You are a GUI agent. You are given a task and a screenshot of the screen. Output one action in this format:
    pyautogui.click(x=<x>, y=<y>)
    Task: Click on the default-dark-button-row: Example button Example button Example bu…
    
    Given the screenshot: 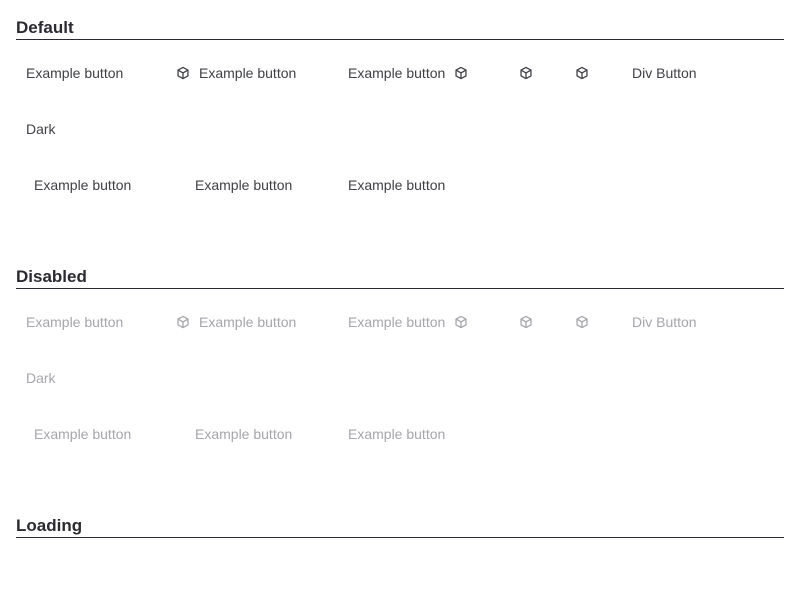 What is the action you would take?
    pyautogui.click(x=400, y=185)
    